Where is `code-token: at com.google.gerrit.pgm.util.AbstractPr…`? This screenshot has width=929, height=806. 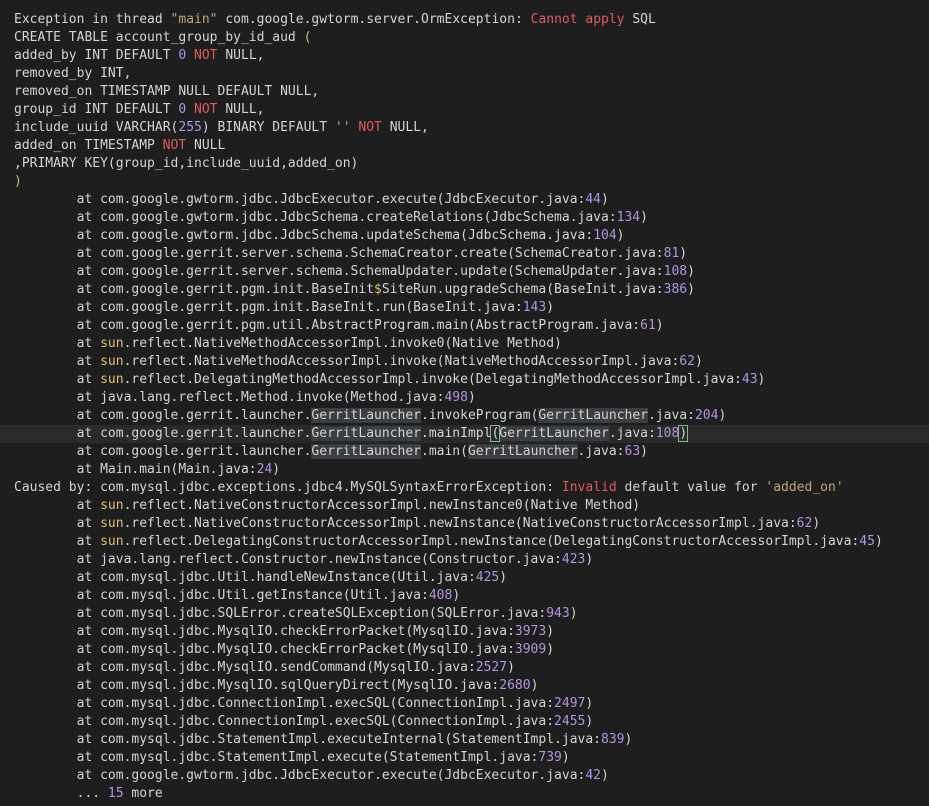 code-token: at com.google.gerrit.pgm.util.AbstractPr… is located at coordinates (327, 325).